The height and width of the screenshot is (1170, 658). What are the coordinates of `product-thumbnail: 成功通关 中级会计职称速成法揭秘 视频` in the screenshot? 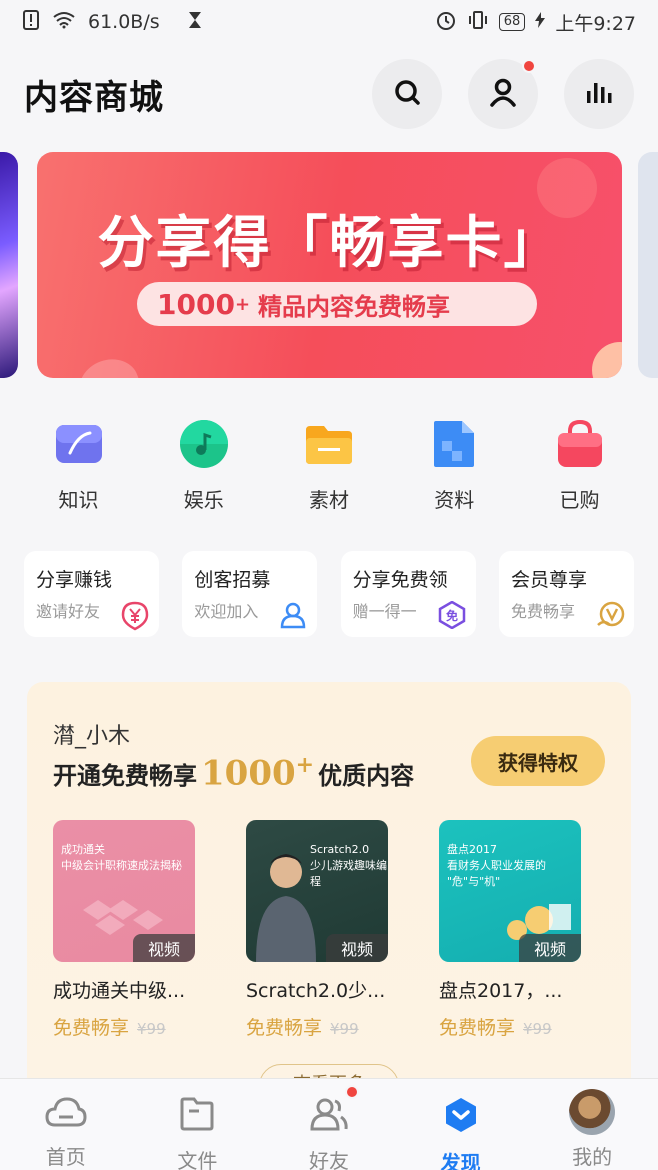 It's located at (124, 891).